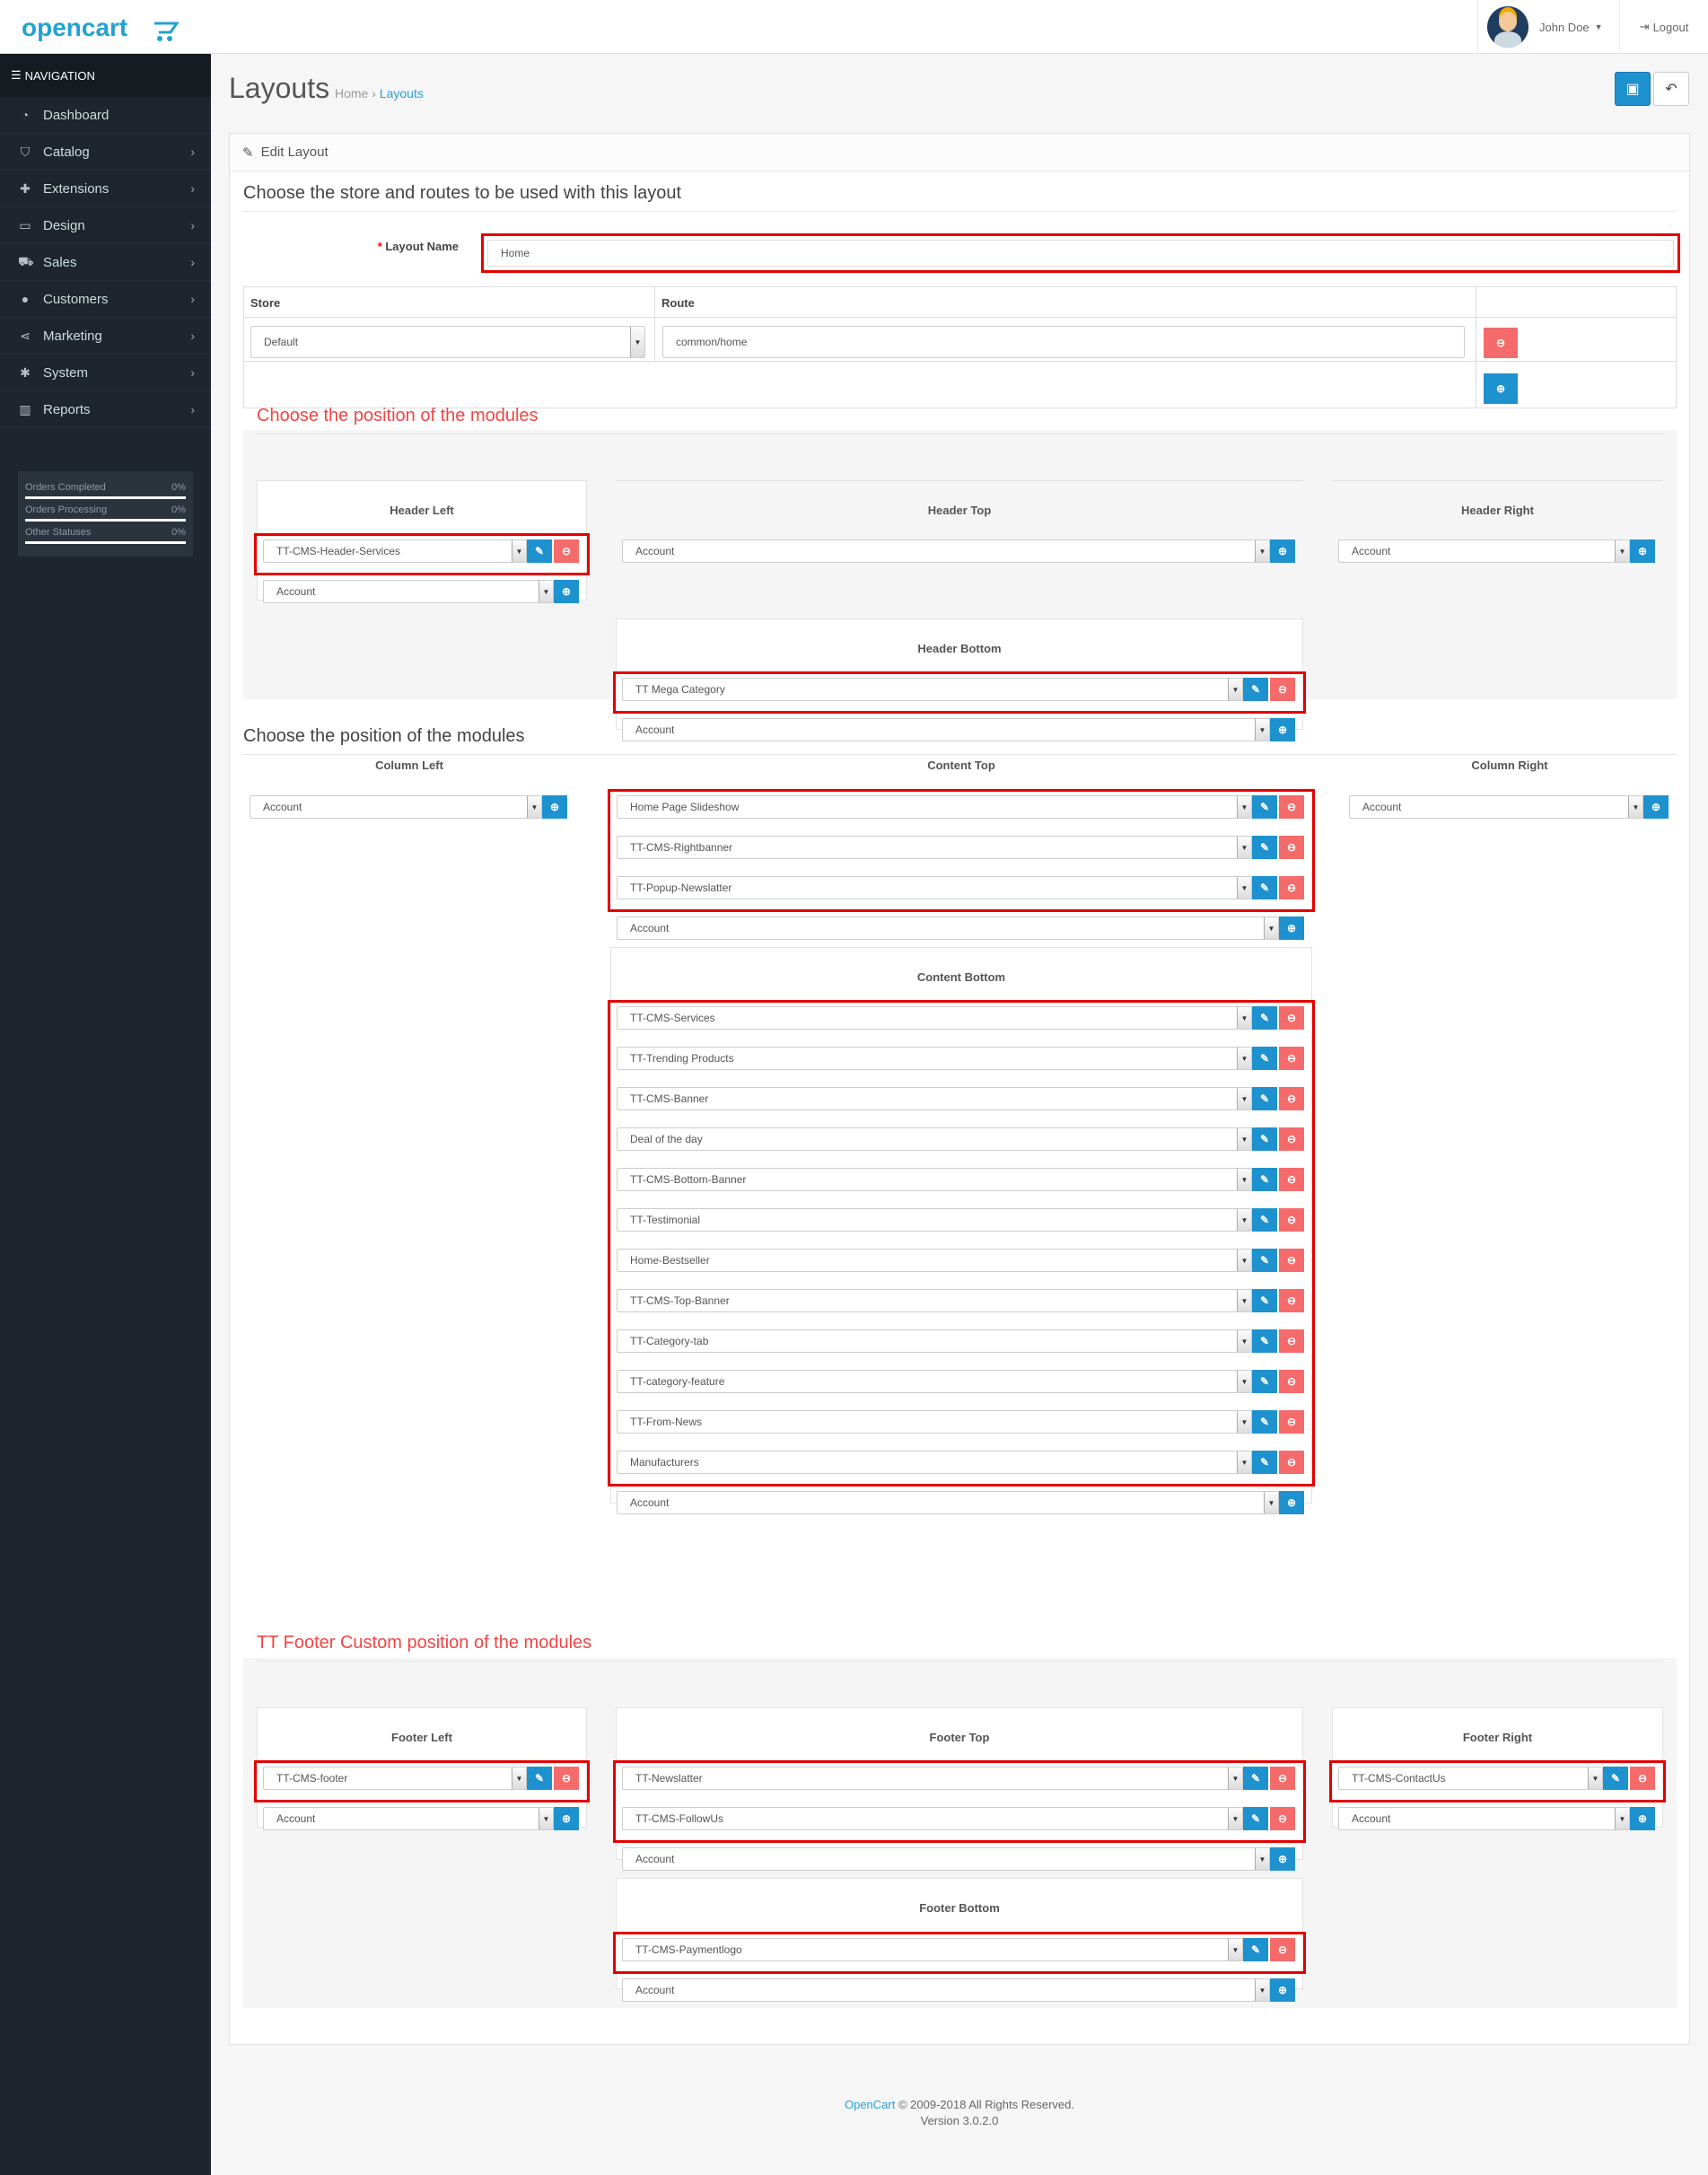  I want to click on nav-item-catalog: ⛉ Catalog ›, so click(106, 152).